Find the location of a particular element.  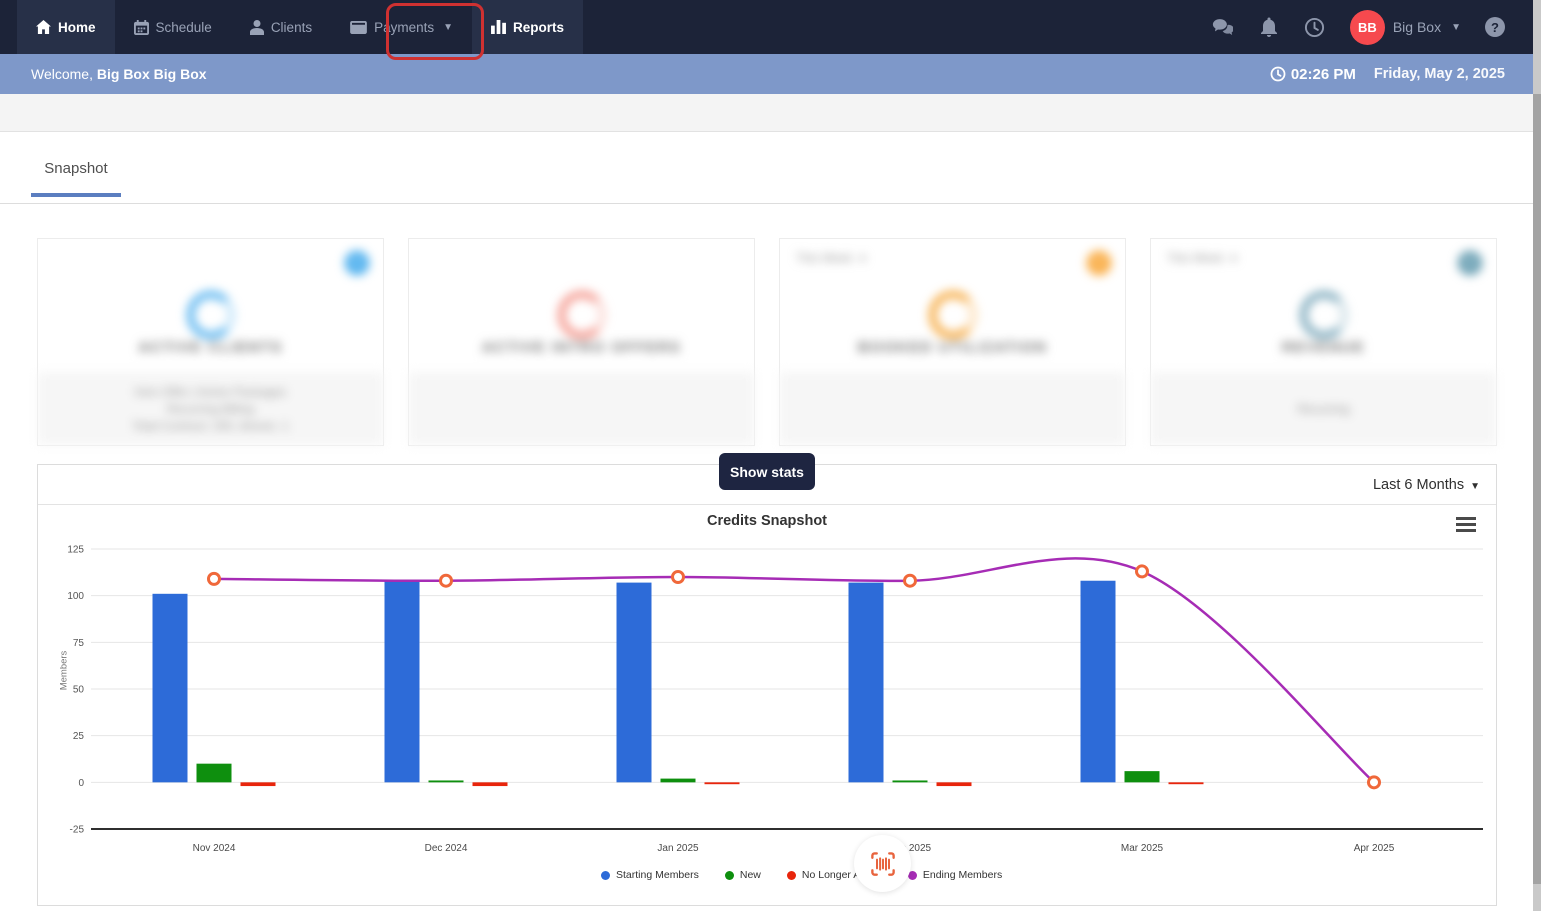

nav-item-label: Reports is located at coordinates (539, 27).